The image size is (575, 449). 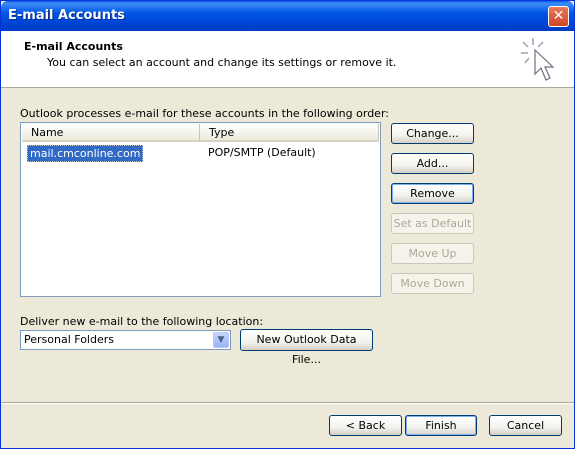 I want to click on move-down-button: Move Down, so click(x=432, y=283).